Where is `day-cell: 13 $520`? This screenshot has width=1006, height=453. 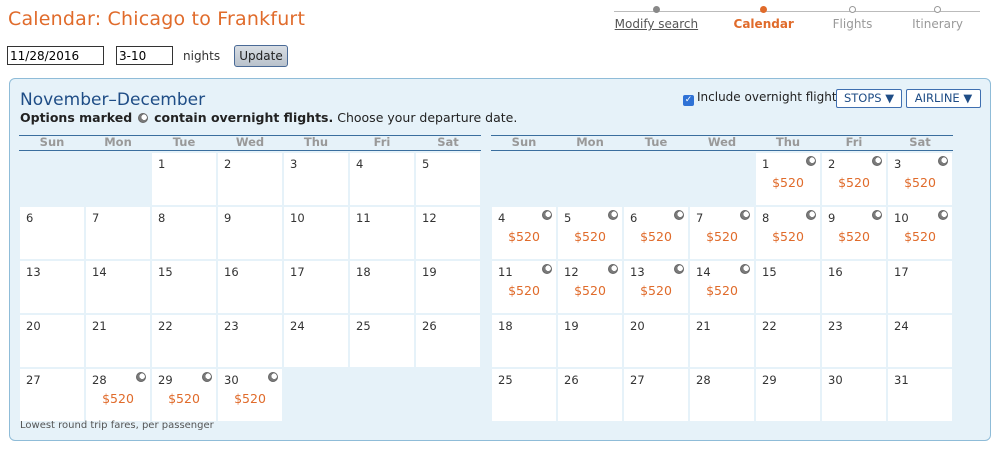 day-cell: 13 $520 is located at coordinates (656, 287).